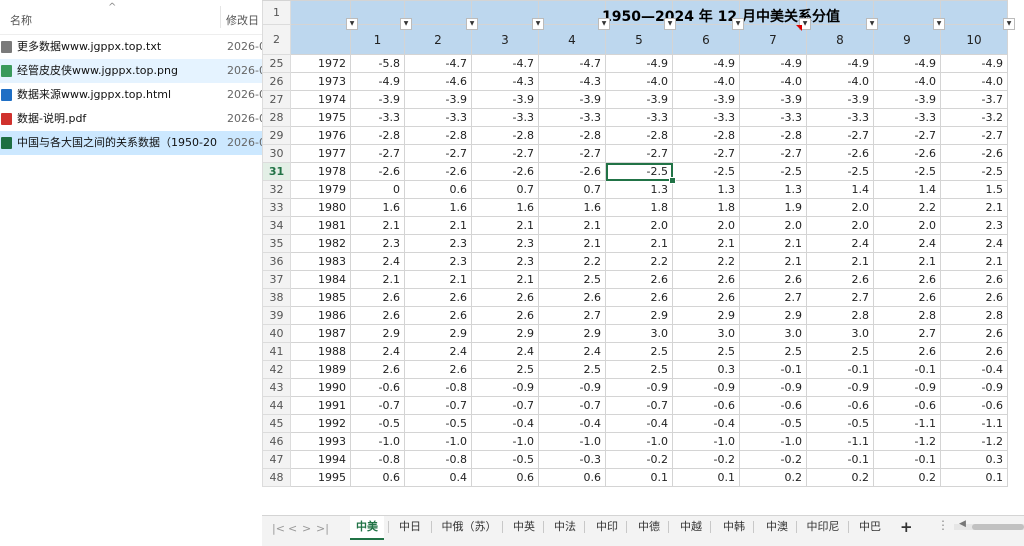  Describe the element at coordinates (320, 279) in the screenshot. I see `year-cell: 1984` at that location.